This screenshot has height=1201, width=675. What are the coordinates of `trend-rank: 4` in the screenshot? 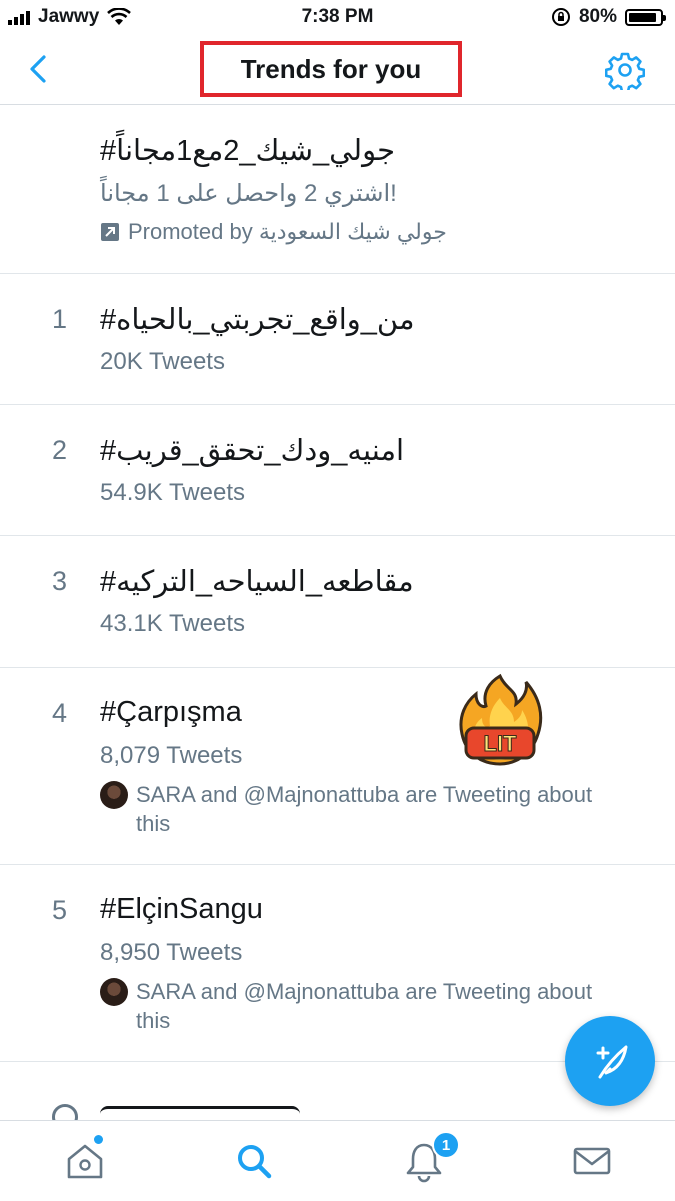 It's located at (60, 713).